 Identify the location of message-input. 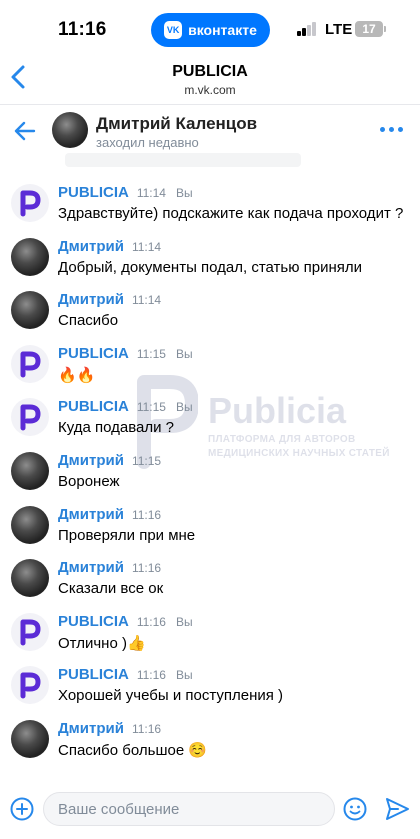
(189, 809).